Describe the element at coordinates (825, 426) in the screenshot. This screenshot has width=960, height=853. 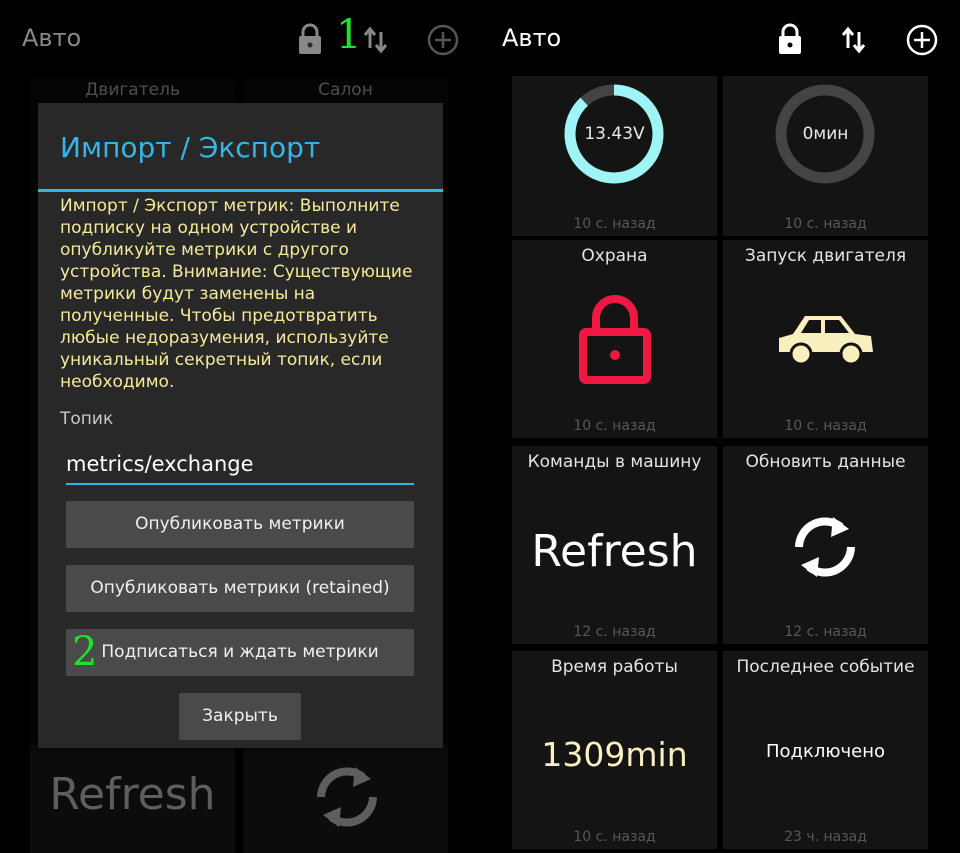
I see `engine-start-time: 10 с. назад` at that location.